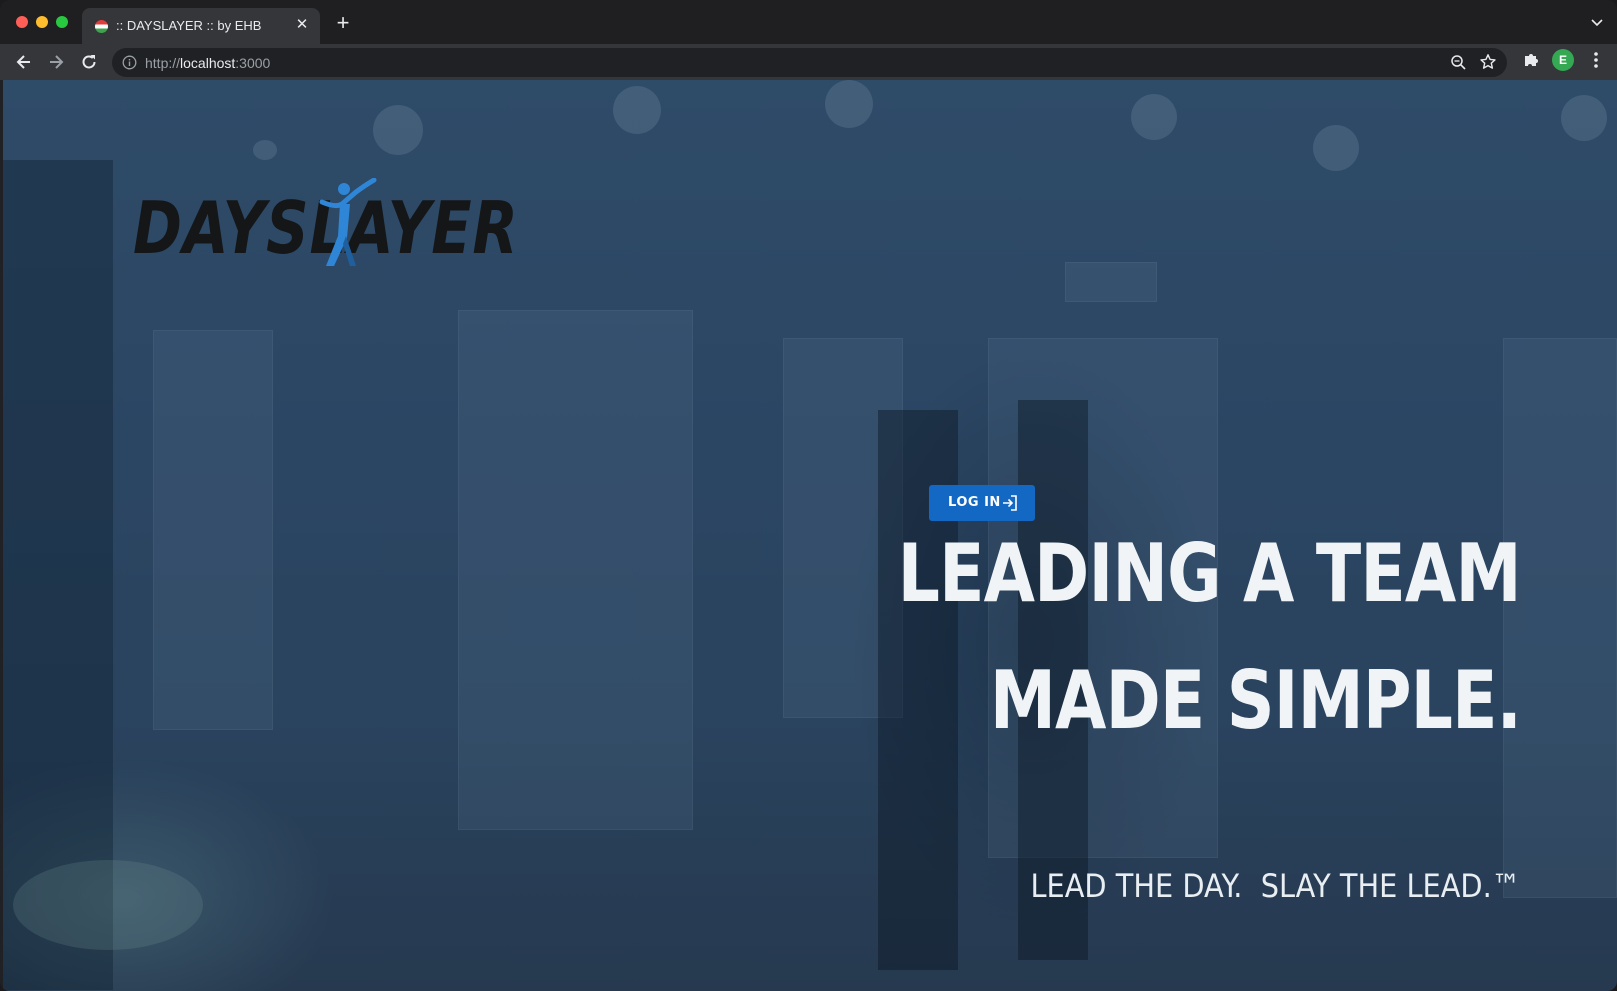  What do you see at coordinates (42, 22) in the screenshot?
I see `minimize-window-button` at bounding box center [42, 22].